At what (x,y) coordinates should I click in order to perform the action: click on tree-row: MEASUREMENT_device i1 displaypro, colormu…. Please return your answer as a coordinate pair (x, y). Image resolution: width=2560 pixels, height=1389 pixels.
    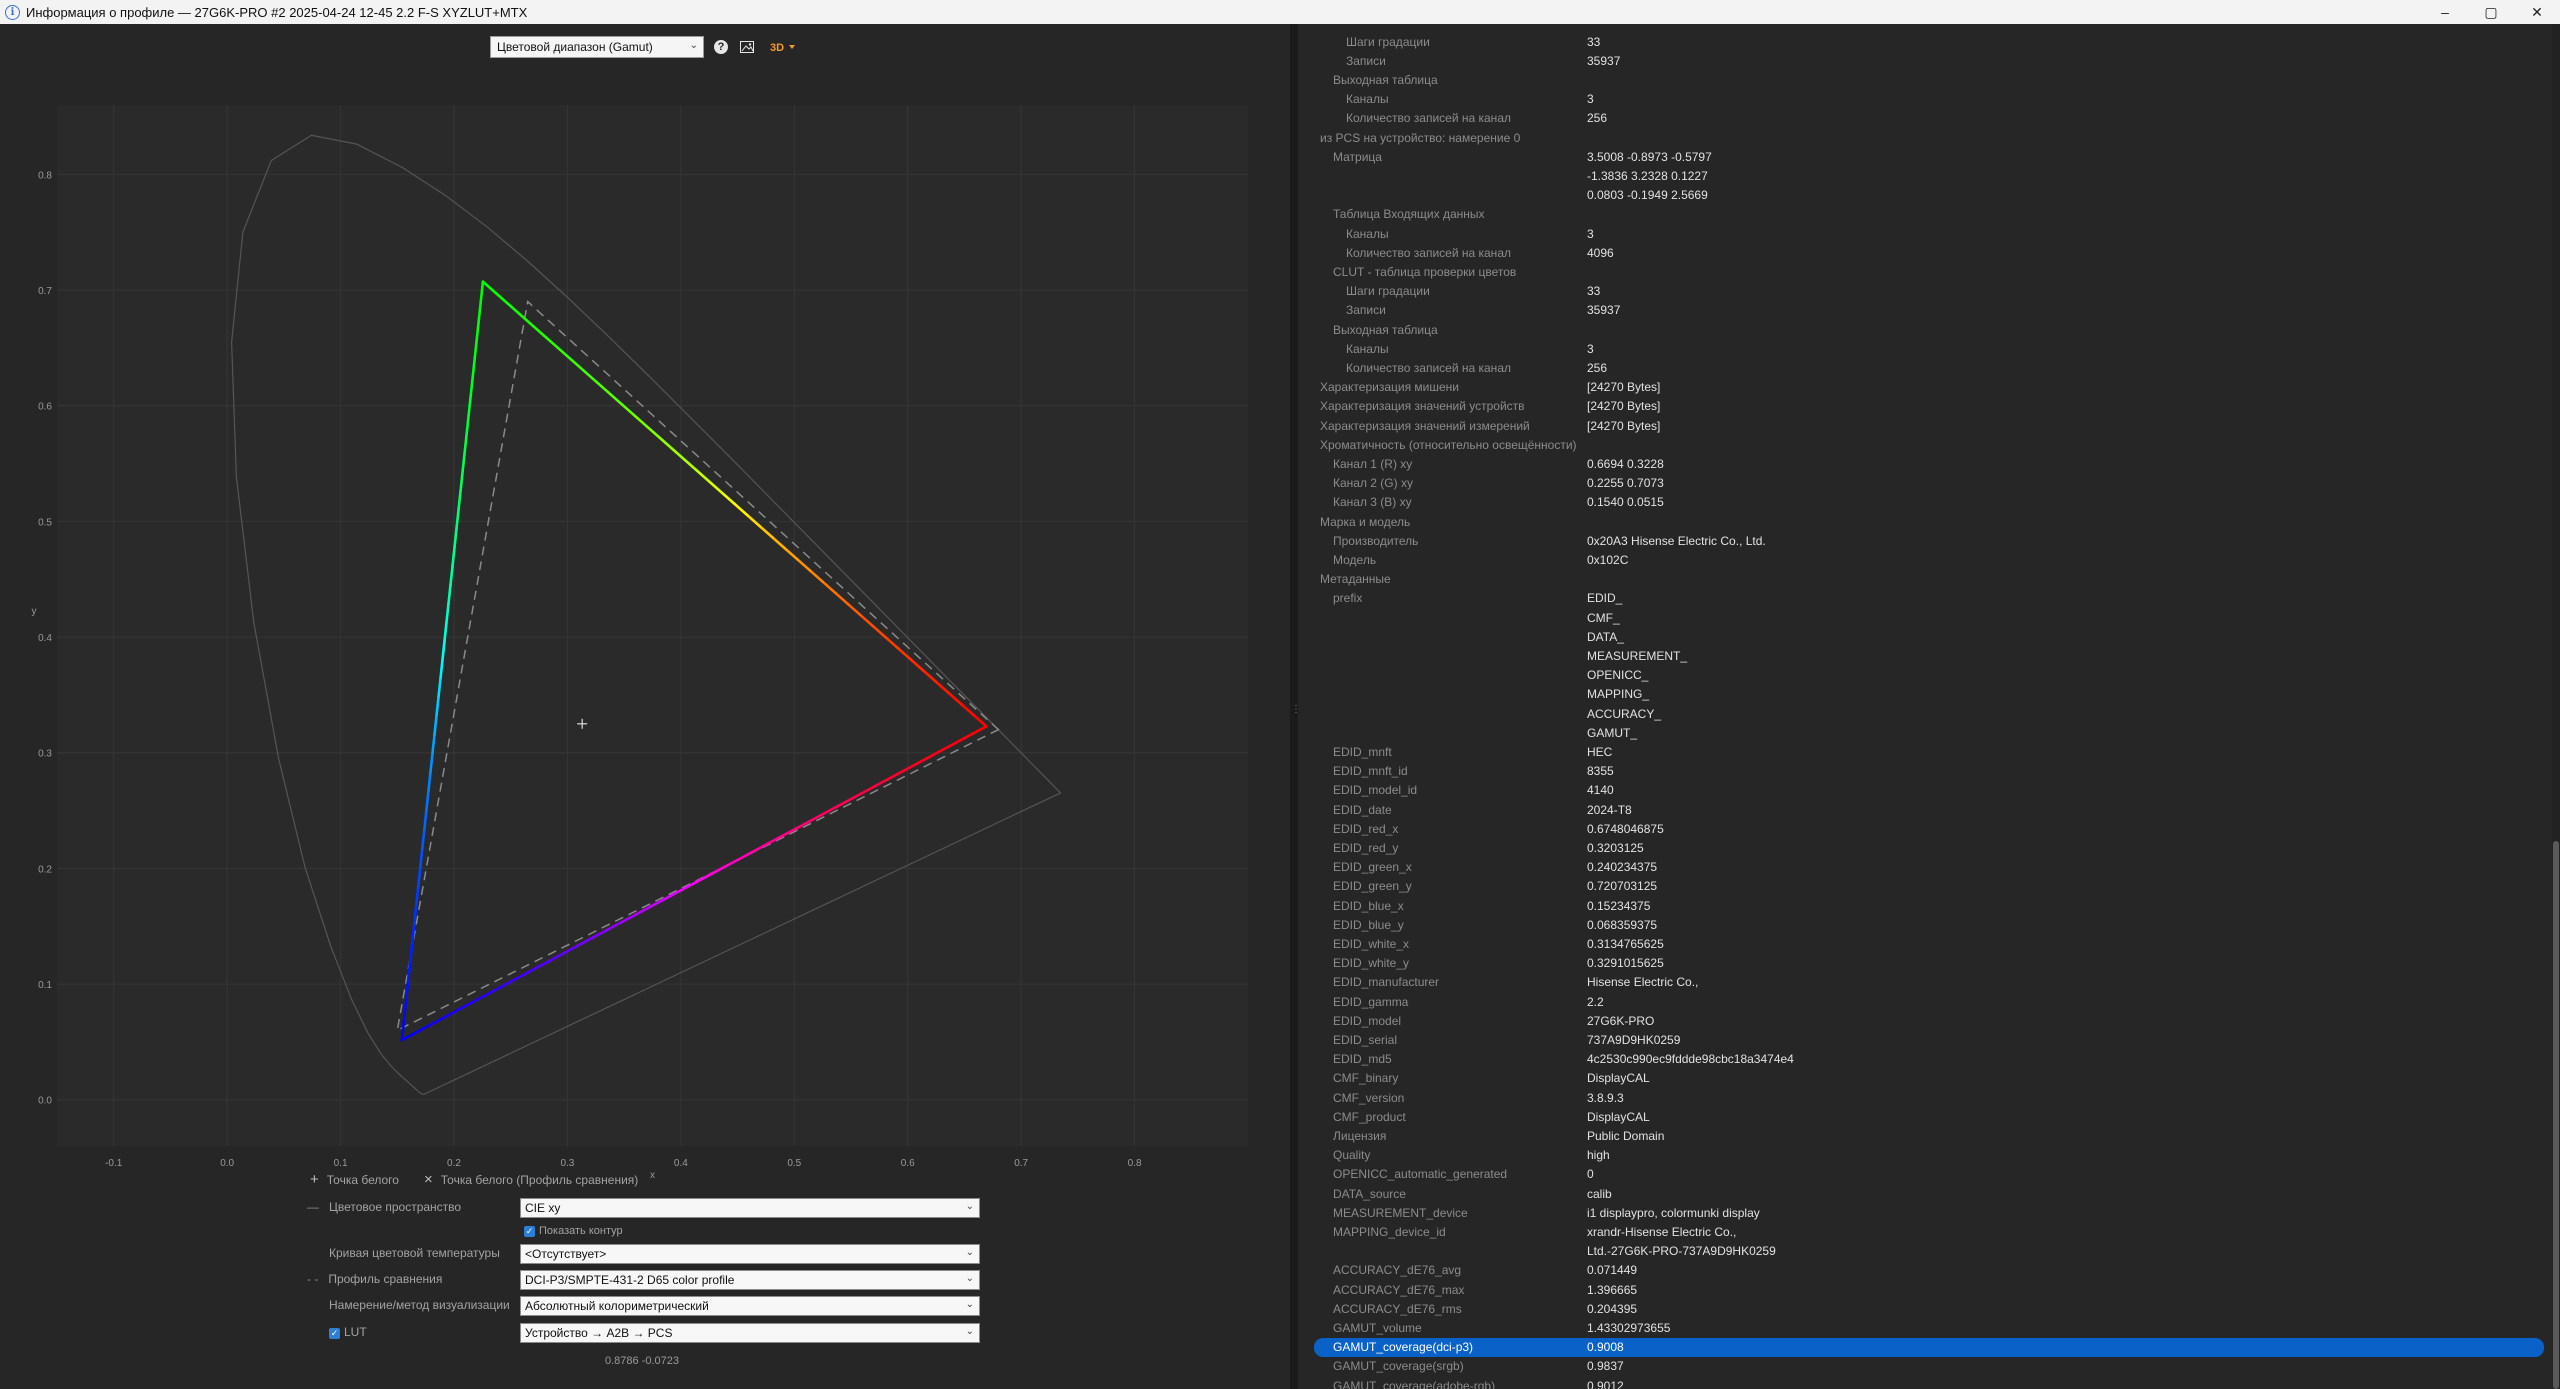
    Looking at the image, I should click on (1923, 1212).